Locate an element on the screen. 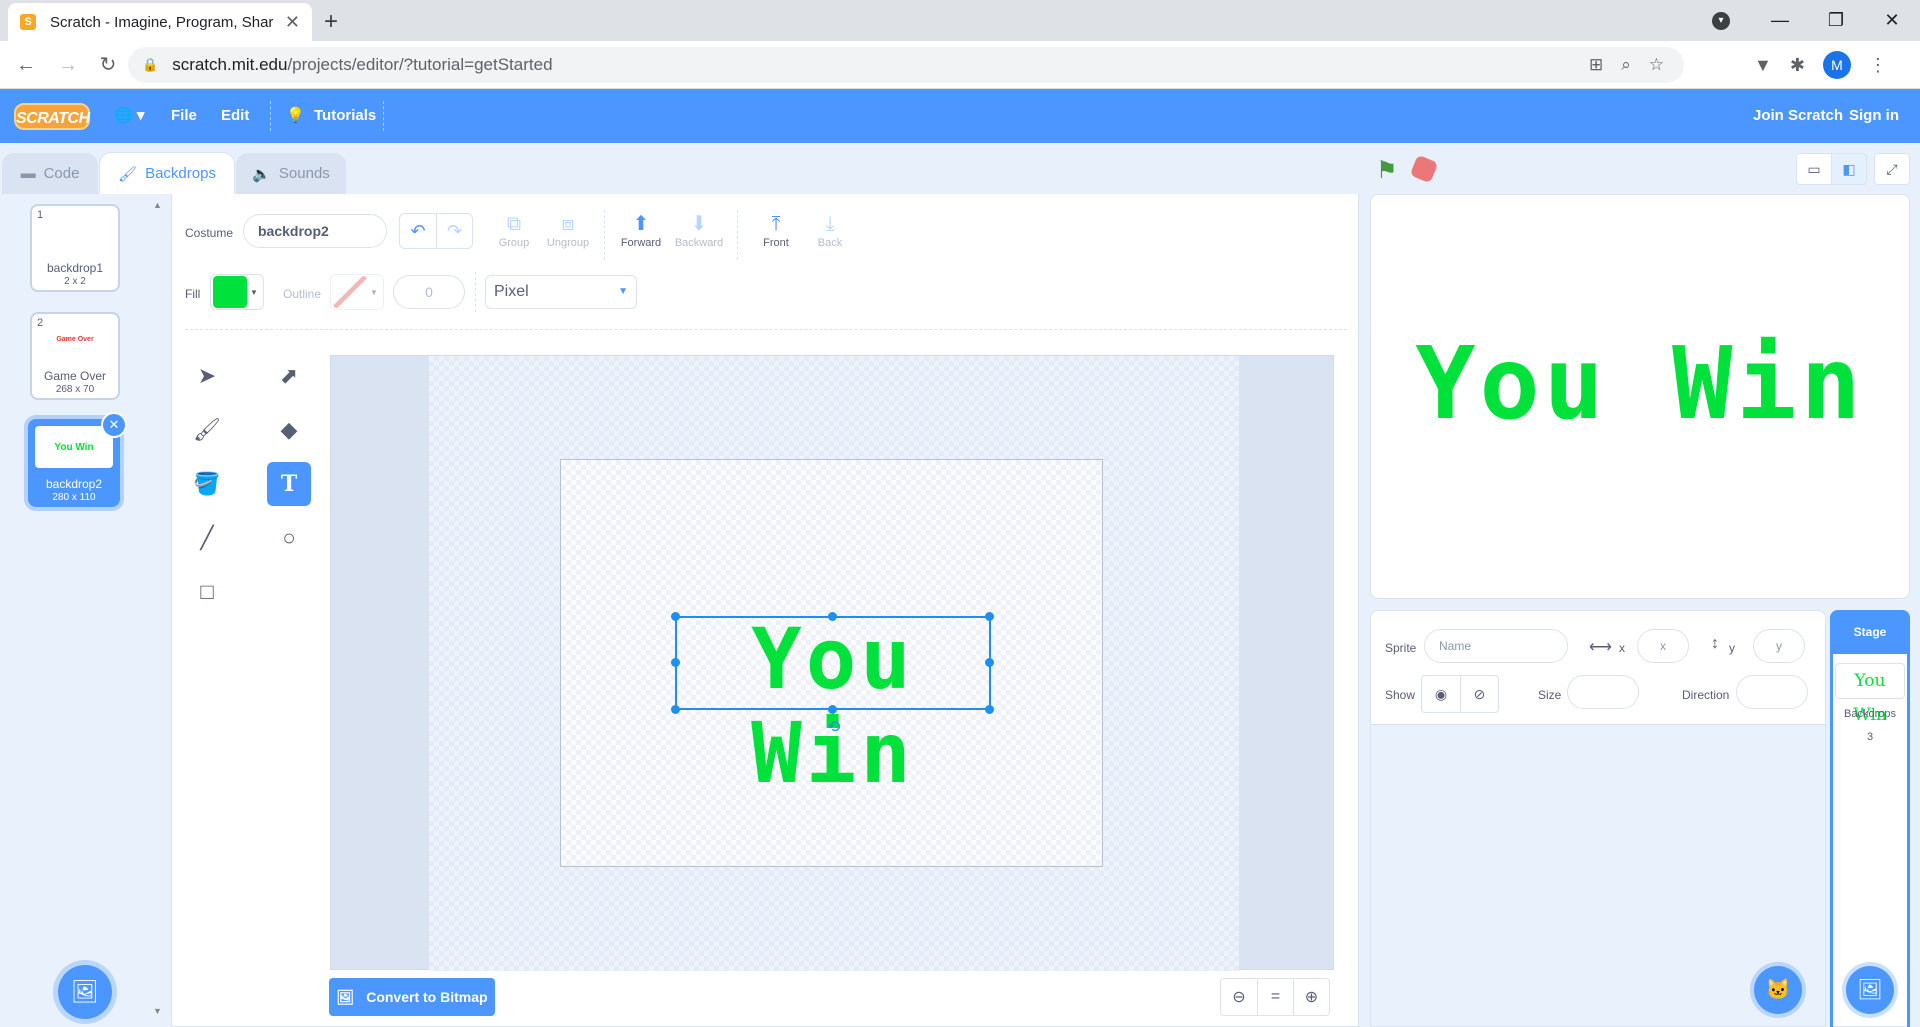 Image resolution: width=1920 pixels, height=1027 pixels. stage-canvas: You Win is located at coordinates (1640, 396).